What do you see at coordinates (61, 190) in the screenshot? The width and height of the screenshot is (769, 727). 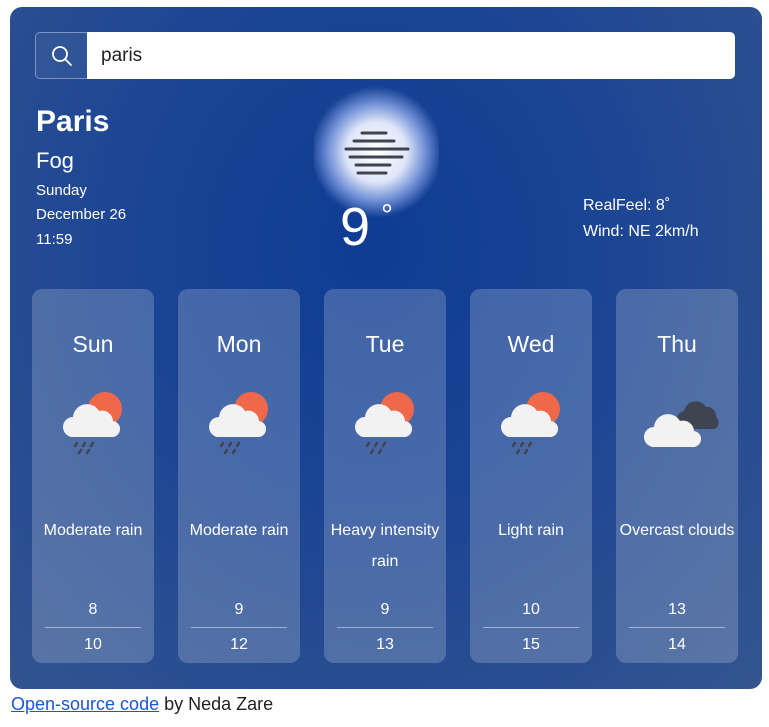 I see `current-day: Sunday` at bounding box center [61, 190].